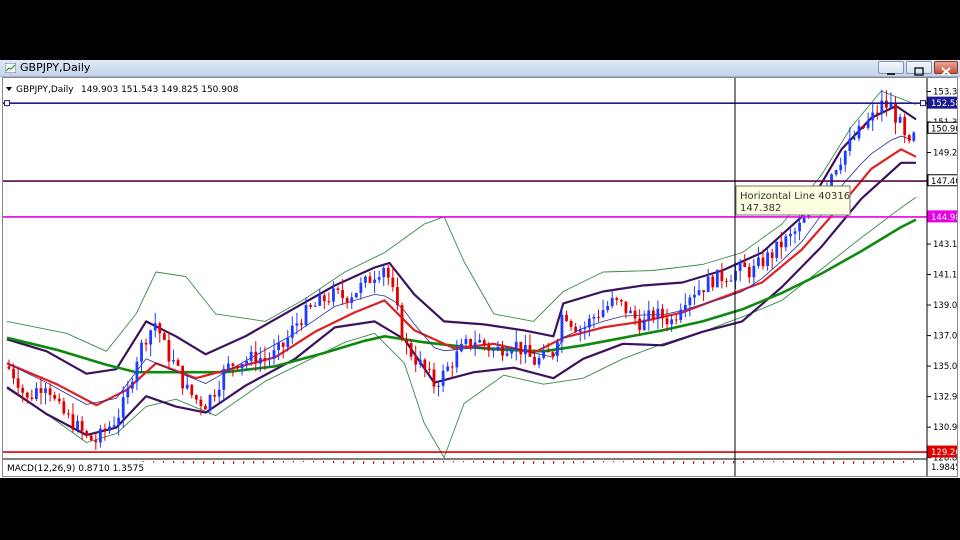 The image size is (960, 540). Describe the element at coordinates (760, 208) in the screenshot. I see `tooltip-value: 147.382` at that location.